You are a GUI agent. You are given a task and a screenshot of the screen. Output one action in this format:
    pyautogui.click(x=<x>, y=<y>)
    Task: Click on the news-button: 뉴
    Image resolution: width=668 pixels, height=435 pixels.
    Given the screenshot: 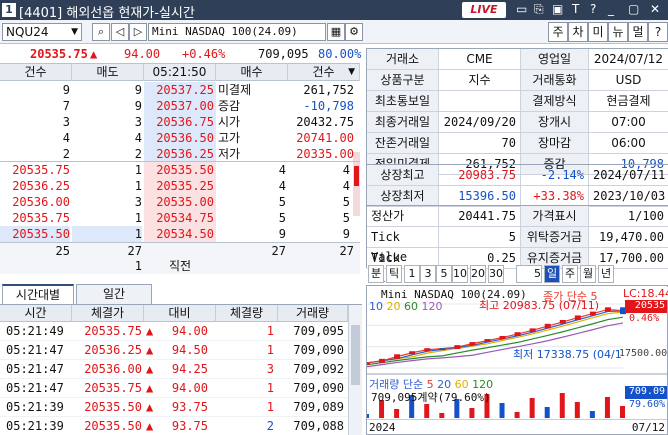 What is the action you would take?
    pyautogui.click(x=618, y=32)
    